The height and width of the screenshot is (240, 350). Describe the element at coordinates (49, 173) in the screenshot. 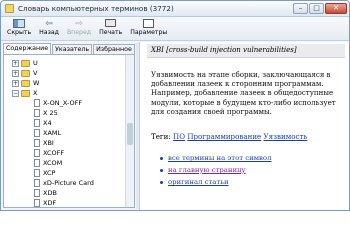

I see `tree-item-label: XCP` at that location.